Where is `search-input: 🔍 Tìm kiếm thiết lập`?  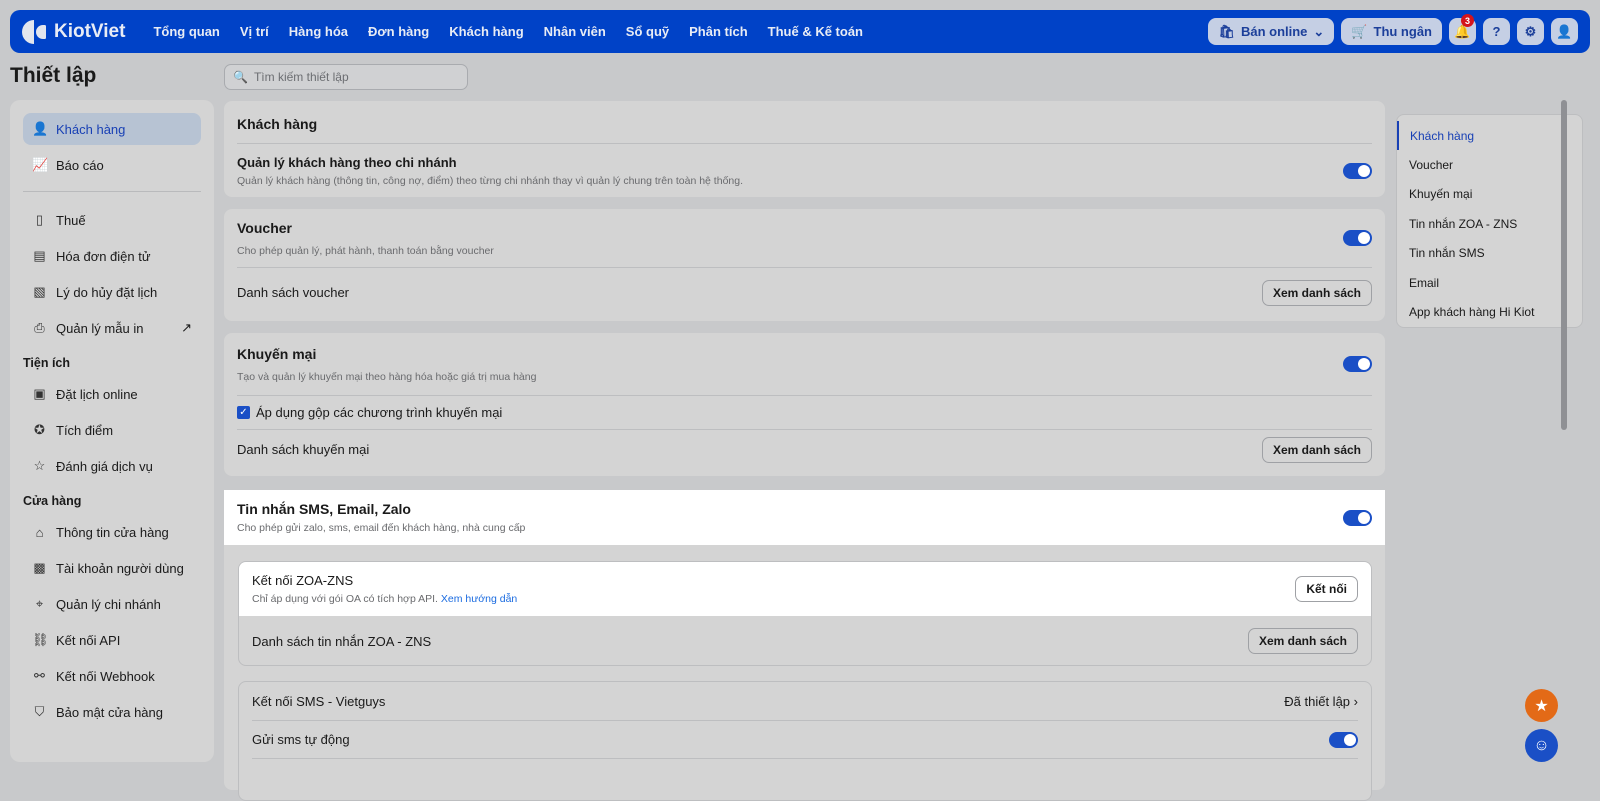 search-input: 🔍 Tìm kiếm thiết lập is located at coordinates (346, 77).